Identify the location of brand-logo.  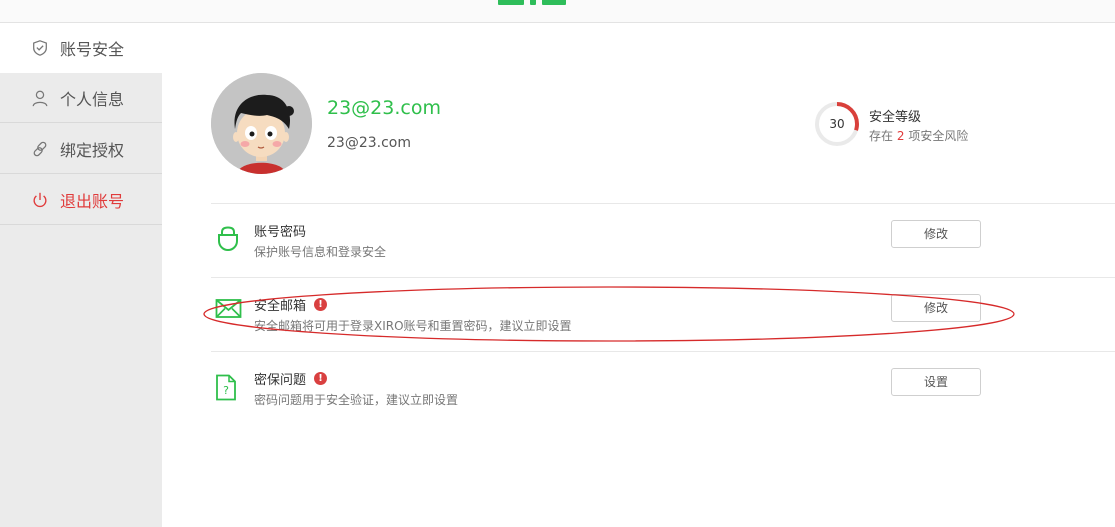
(548, 3).